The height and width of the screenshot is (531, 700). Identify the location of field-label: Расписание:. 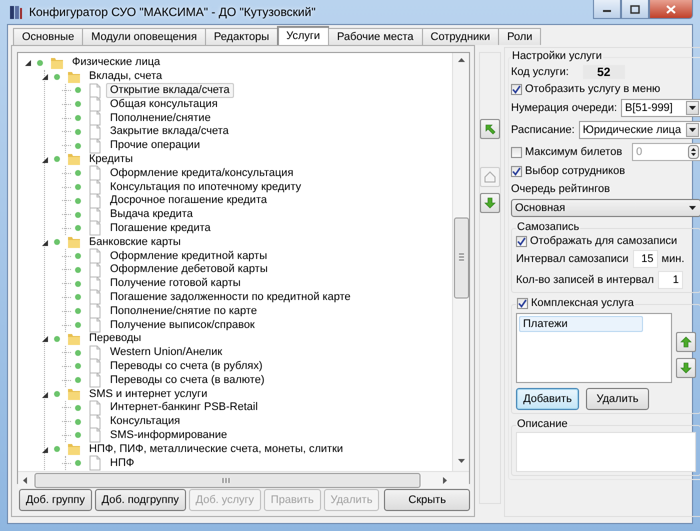
(543, 130).